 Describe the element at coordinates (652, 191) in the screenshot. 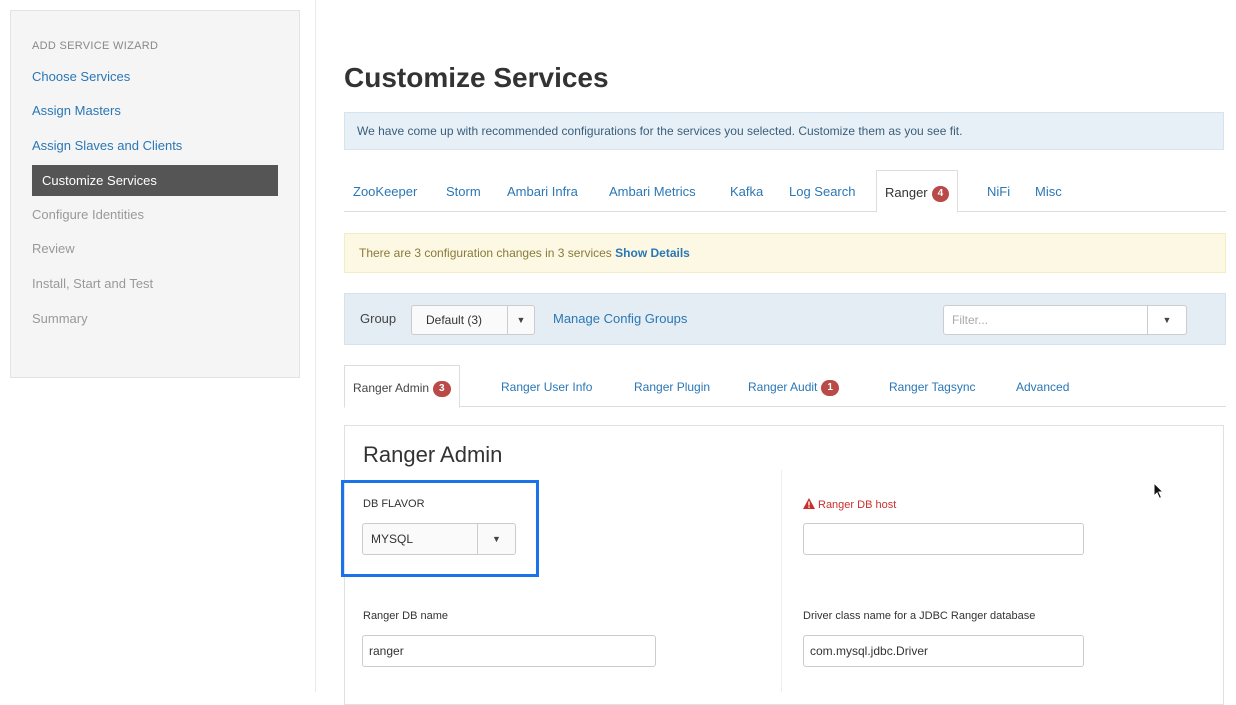

I see `tab-ambari-metrics: Ambari Metrics` at that location.